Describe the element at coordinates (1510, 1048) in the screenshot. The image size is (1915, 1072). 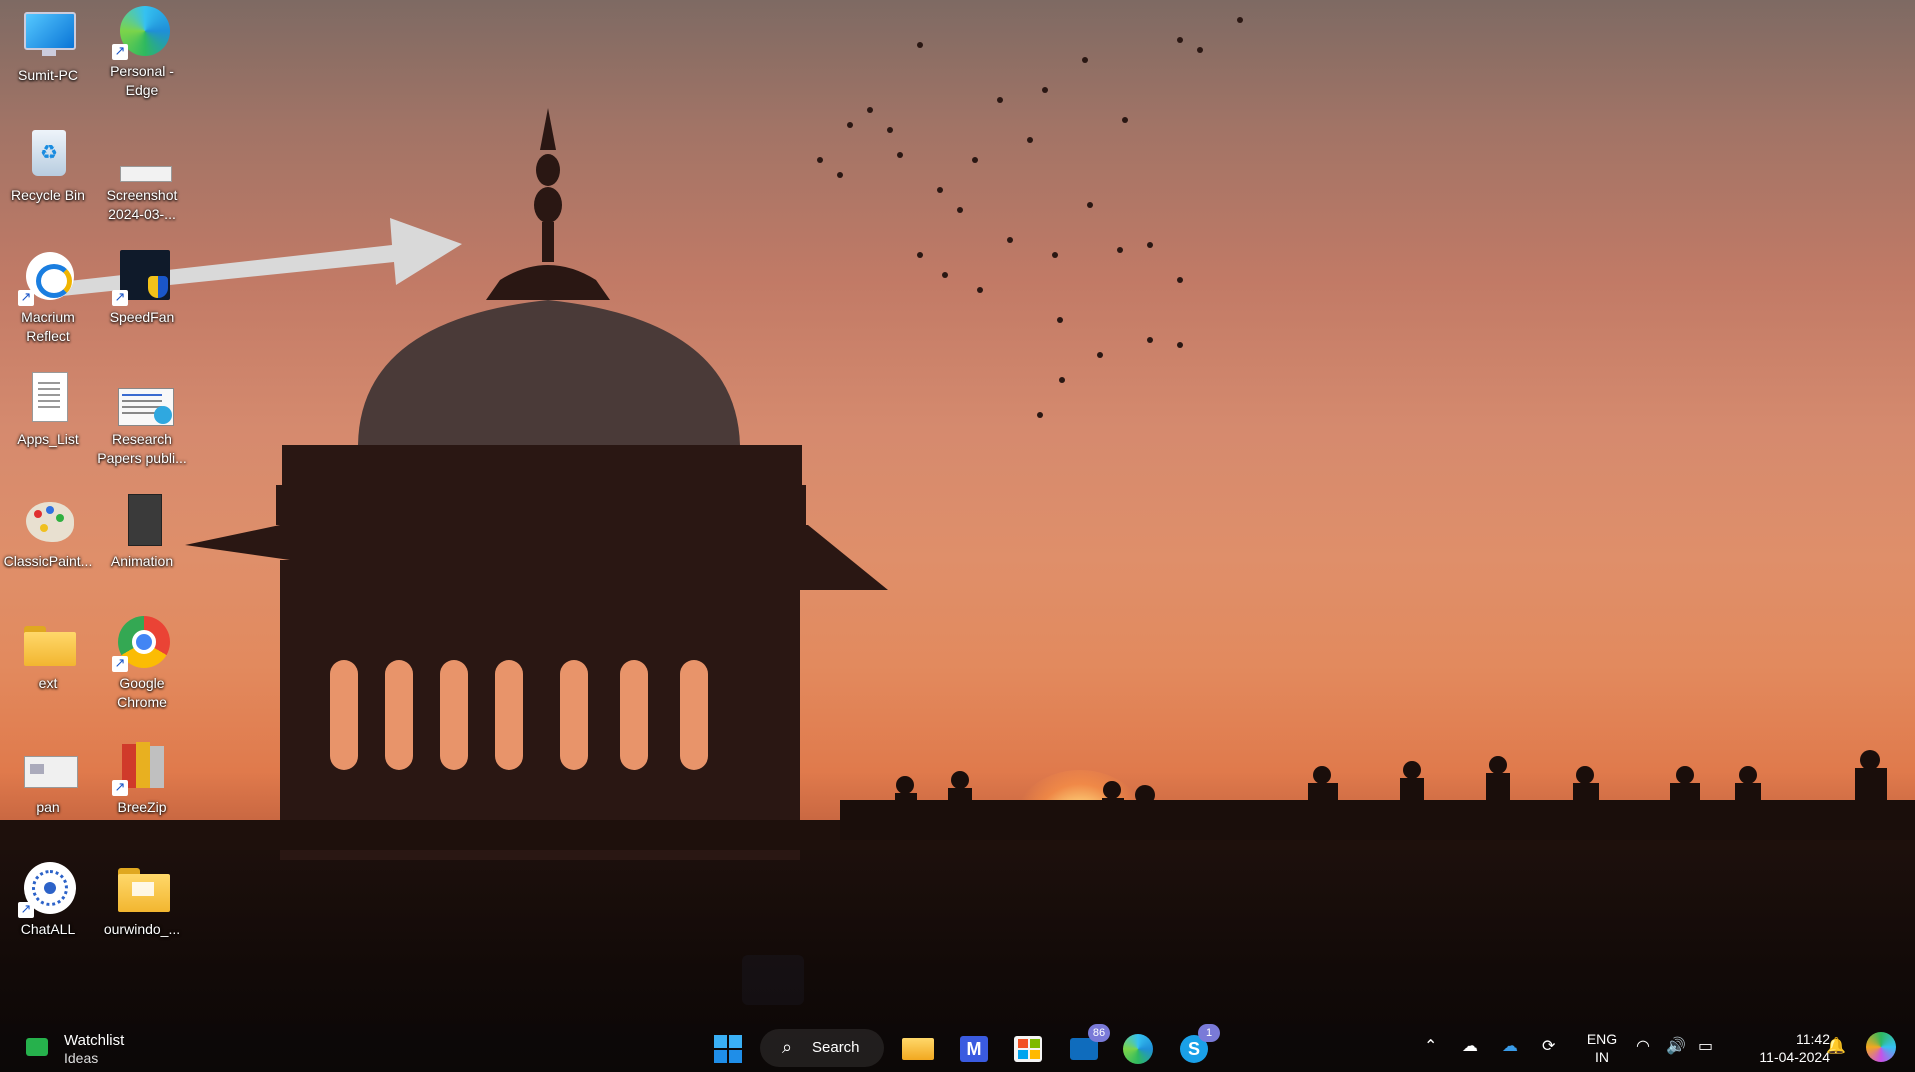
I see `onedrive-icon: ☁` at that location.